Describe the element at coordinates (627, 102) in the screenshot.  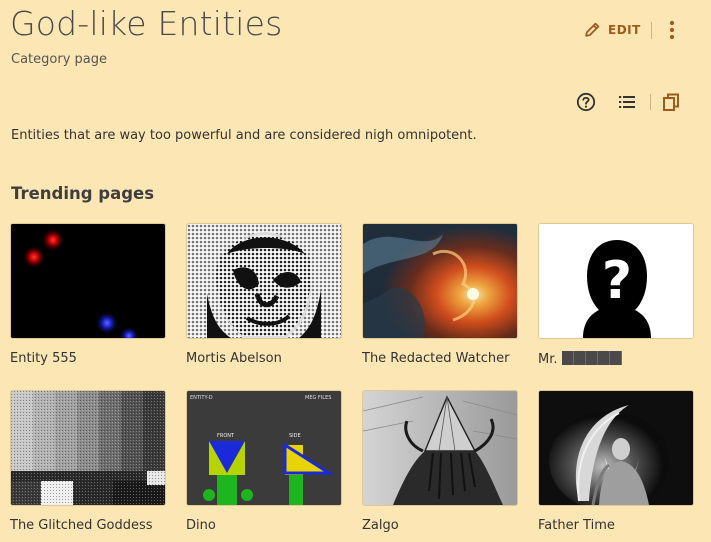
I see `list-icon` at that location.